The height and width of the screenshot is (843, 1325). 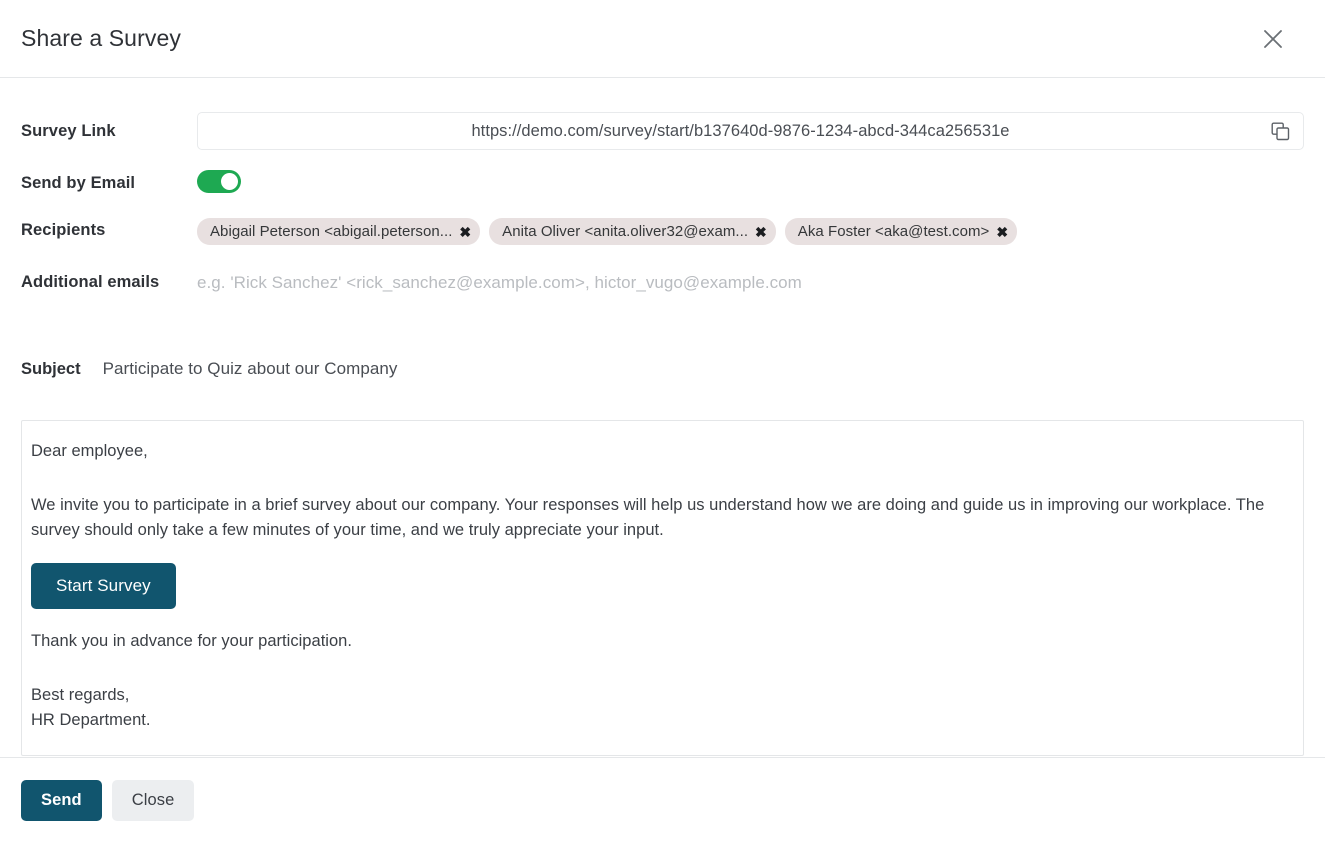 I want to click on send-button: Send, so click(x=61, y=800).